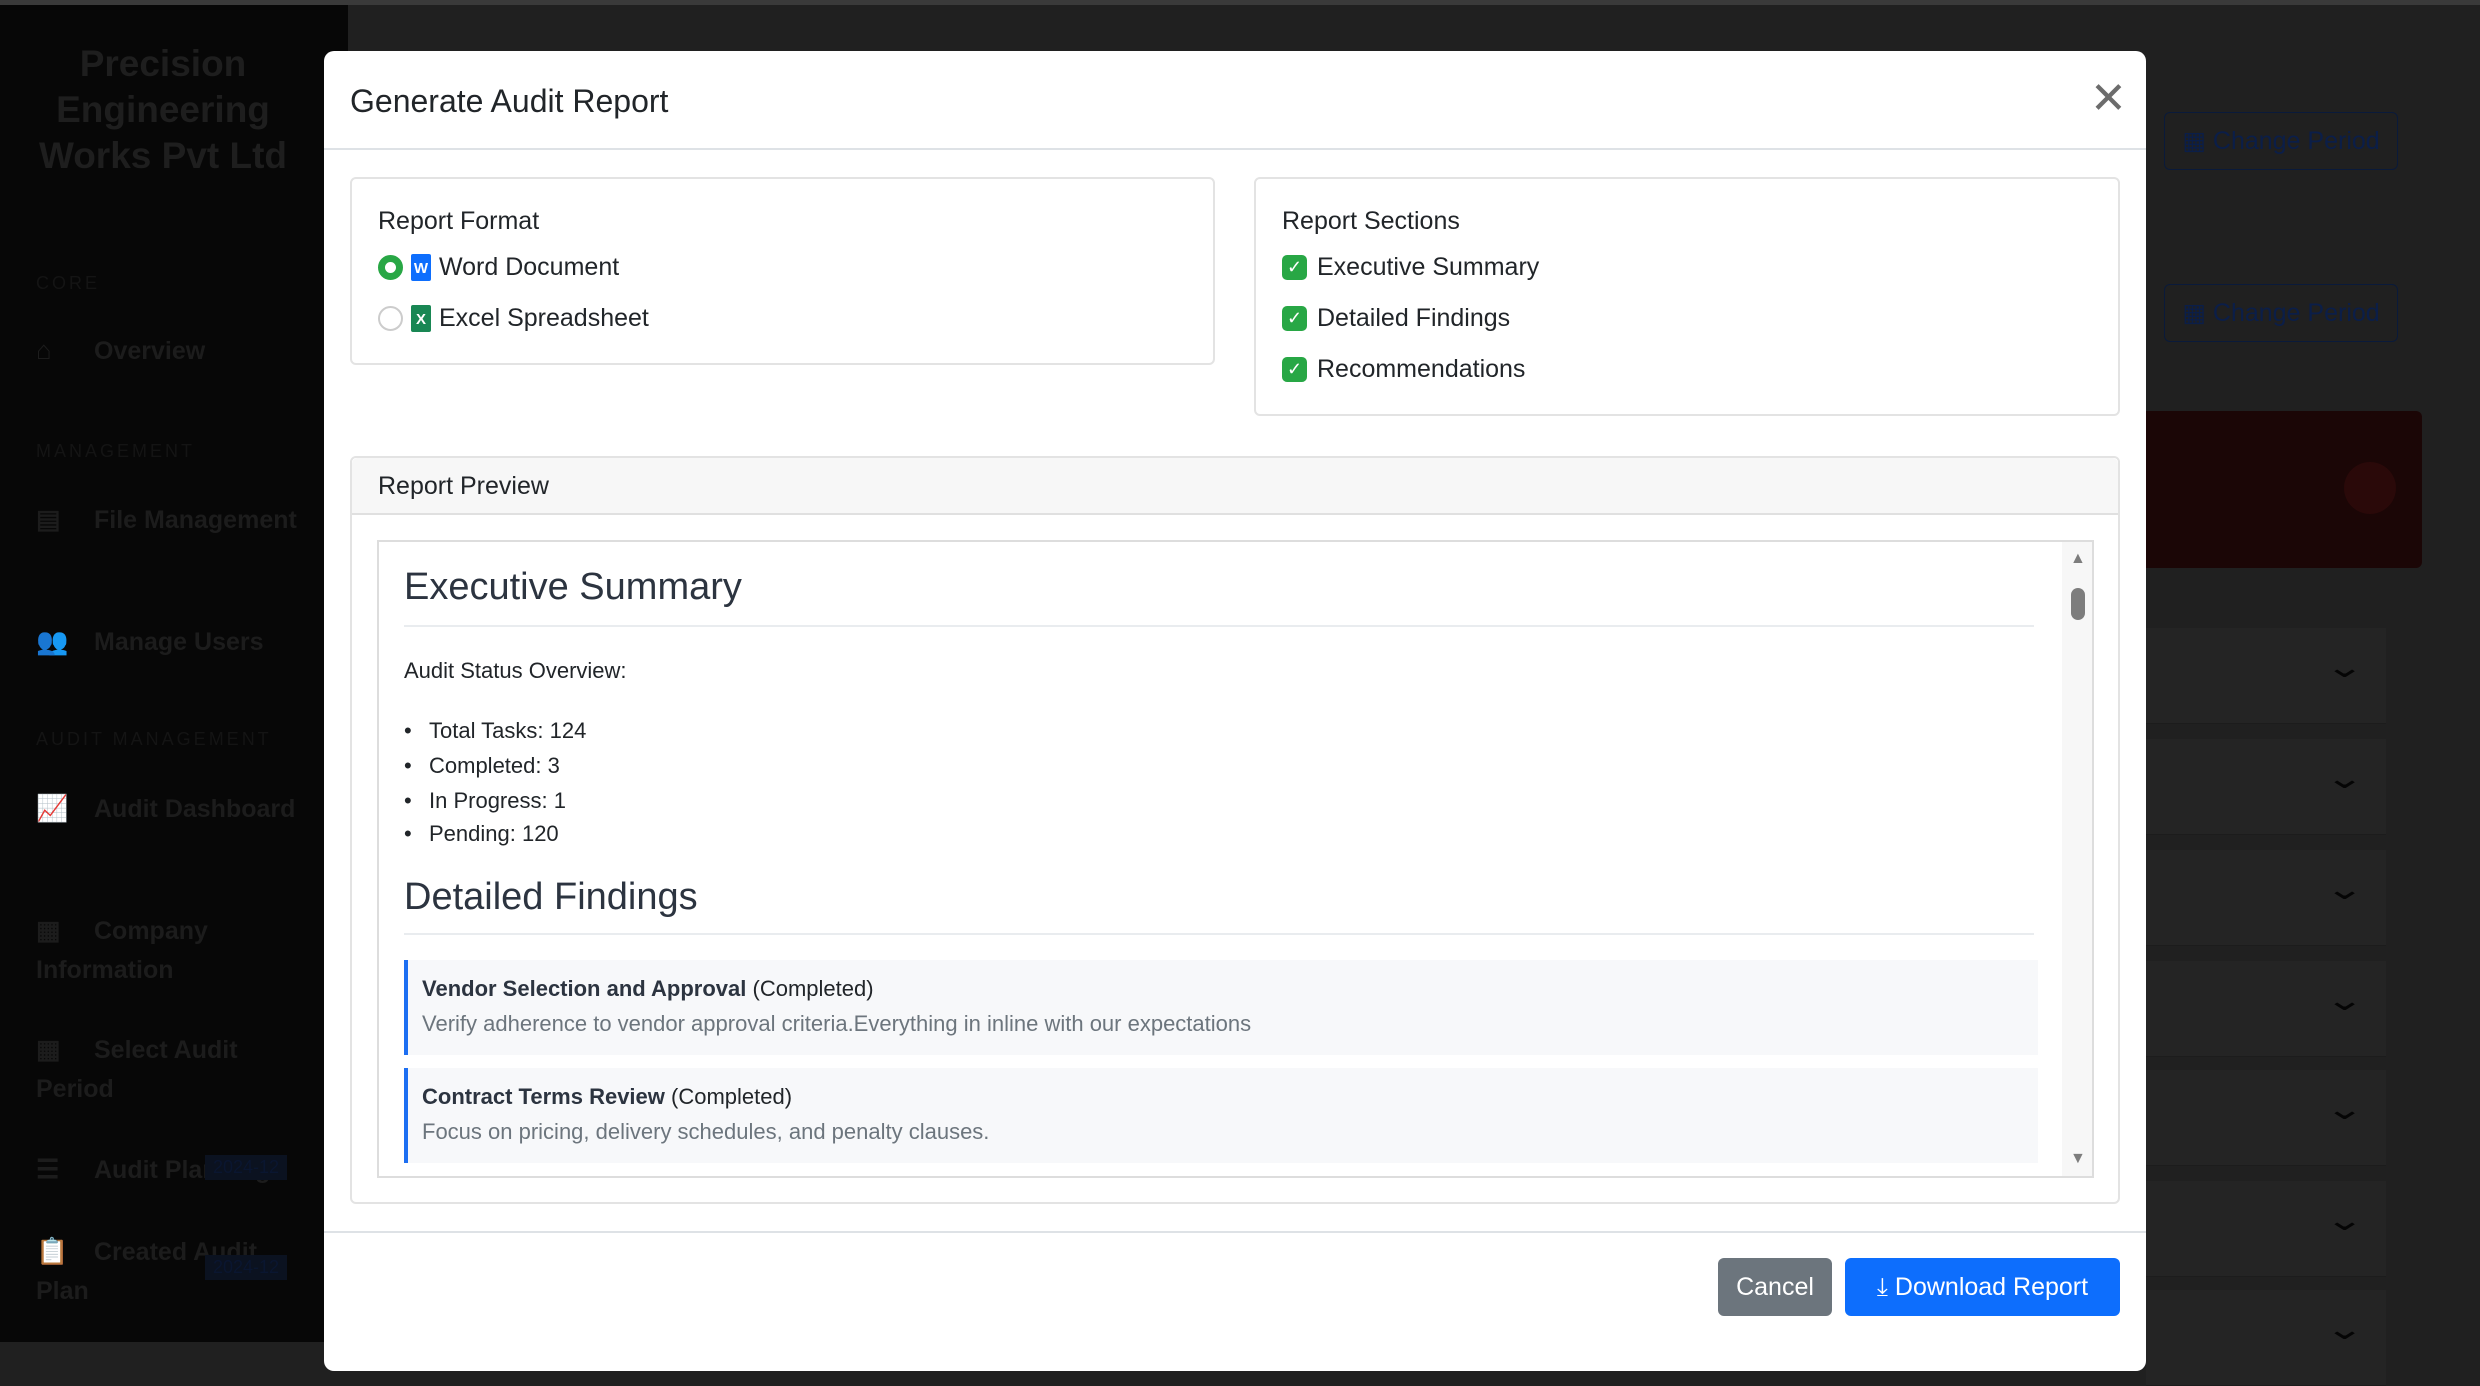  Describe the element at coordinates (48, 930) in the screenshot. I see `building-icon: ▦` at that location.